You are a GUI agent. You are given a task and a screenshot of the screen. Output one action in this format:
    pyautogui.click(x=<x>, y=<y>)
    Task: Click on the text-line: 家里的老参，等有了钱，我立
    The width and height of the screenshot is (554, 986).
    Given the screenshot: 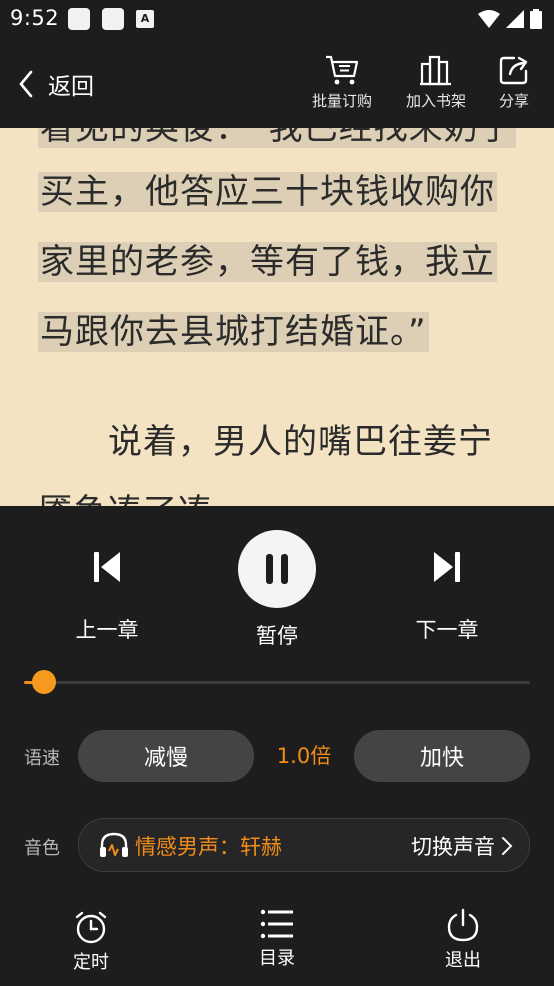 What is the action you would take?
    pyautogui.click(x=267, y=262)
    